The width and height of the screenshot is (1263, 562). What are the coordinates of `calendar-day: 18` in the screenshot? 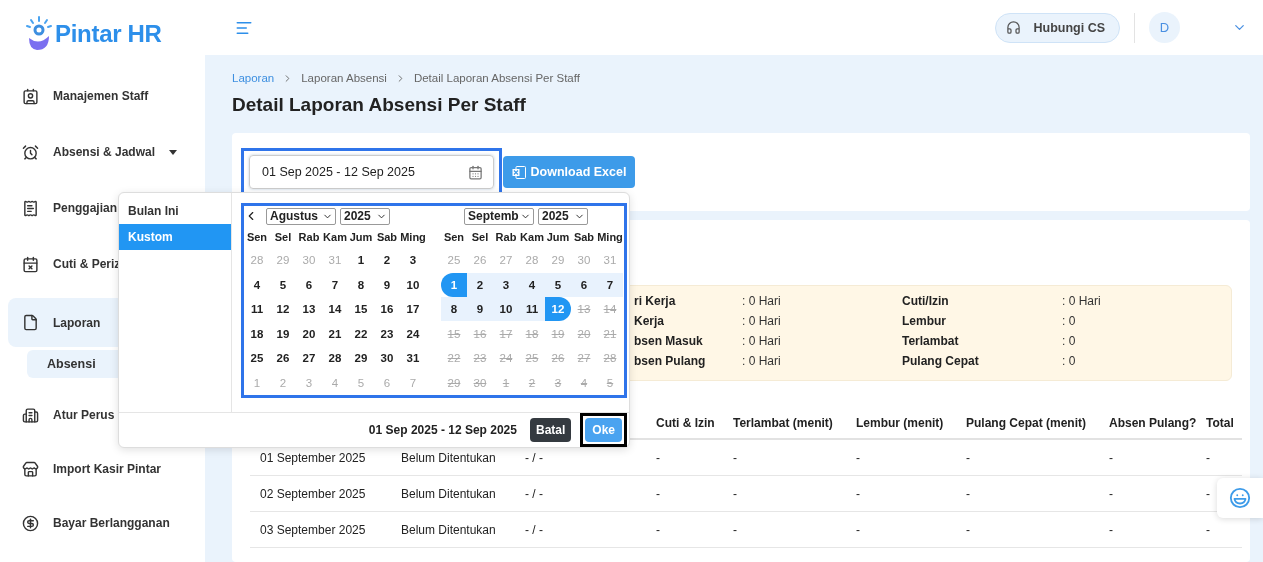 It's located at (257, 333).